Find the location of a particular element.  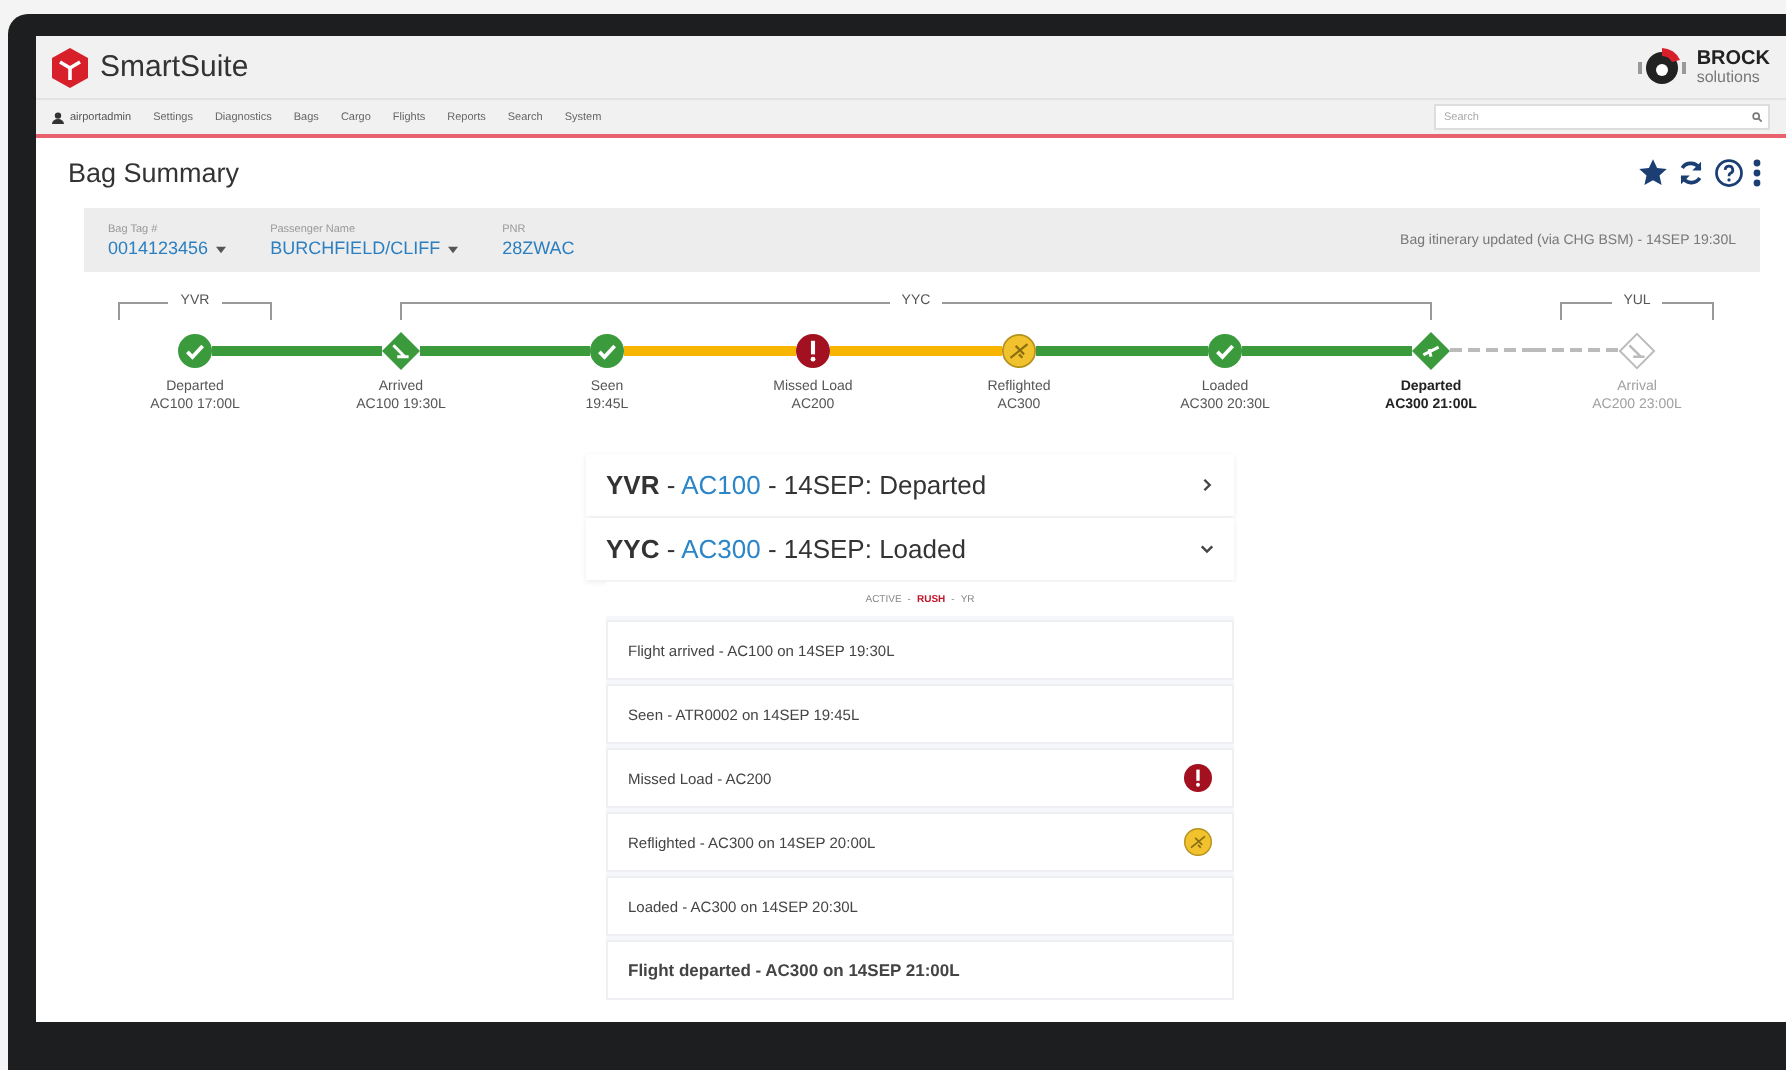

brand-tagline: solutions is located at coordinates (1729, 77).